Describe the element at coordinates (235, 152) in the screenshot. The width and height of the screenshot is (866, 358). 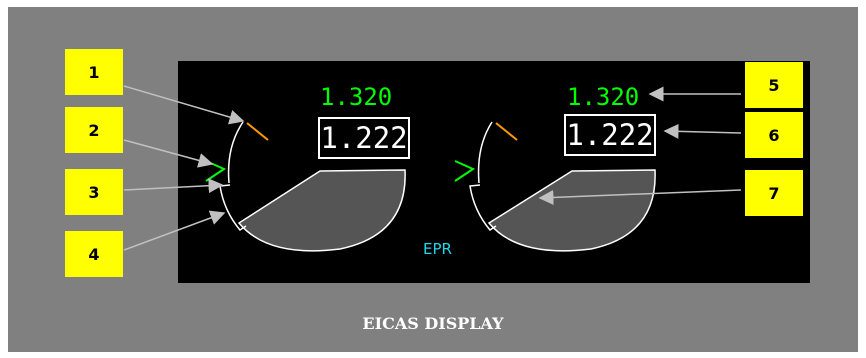
I see `left-dial-arc` at that location.